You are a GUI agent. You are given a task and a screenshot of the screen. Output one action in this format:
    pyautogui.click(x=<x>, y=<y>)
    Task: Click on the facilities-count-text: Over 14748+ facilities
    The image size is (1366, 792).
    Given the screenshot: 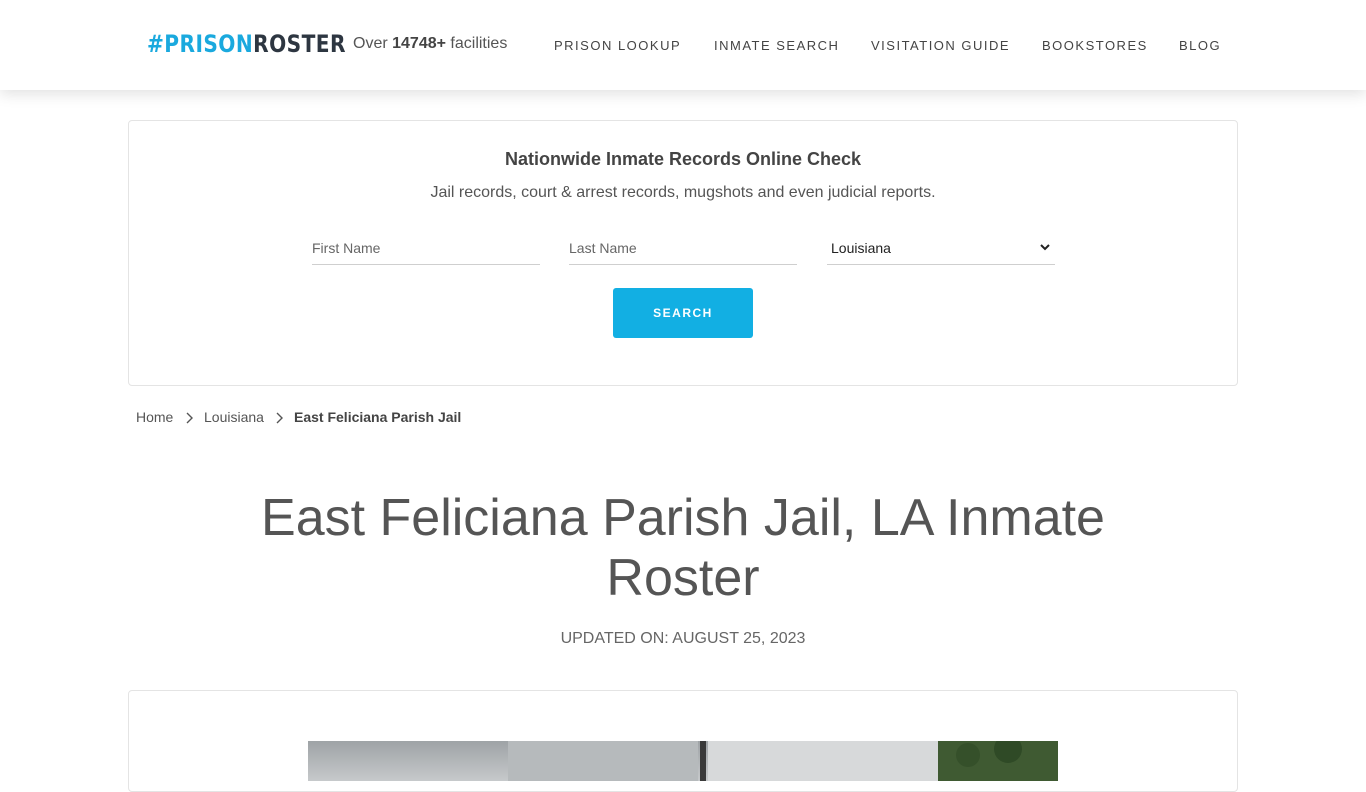 What is the action you would take?
    pyautogui.click(x=430, y=44)
    